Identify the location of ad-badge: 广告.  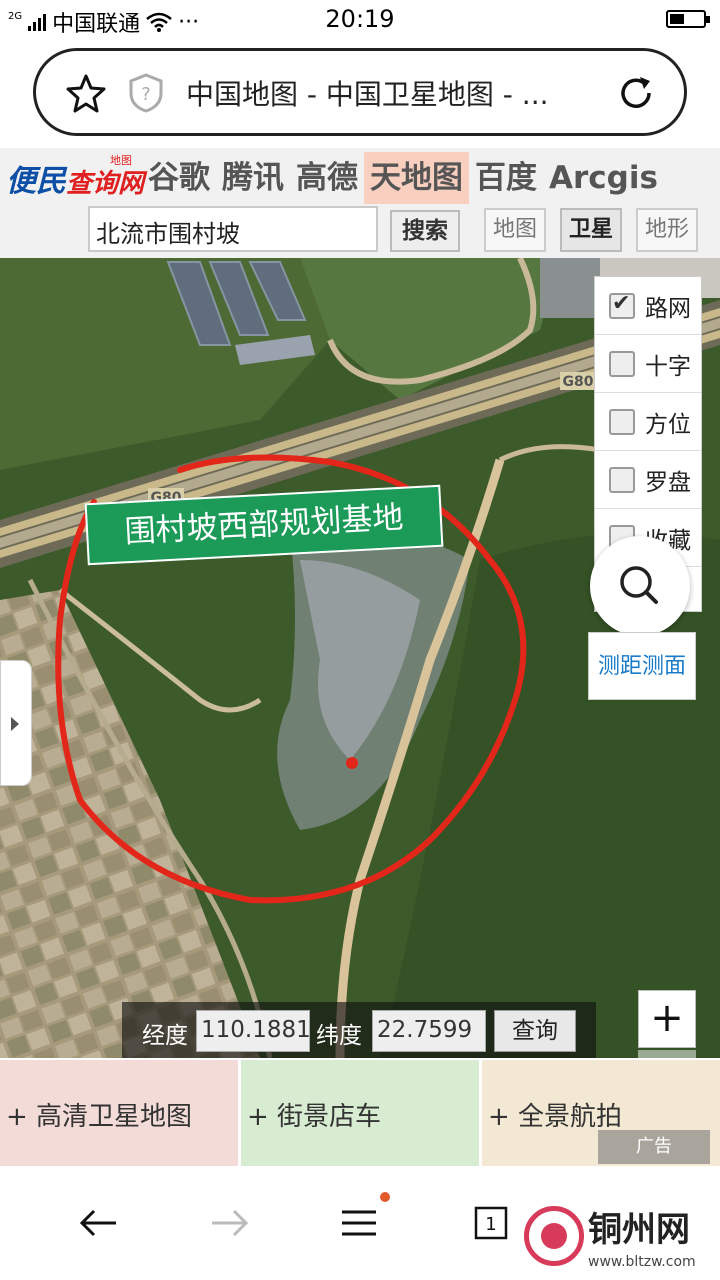
(654, 1147).